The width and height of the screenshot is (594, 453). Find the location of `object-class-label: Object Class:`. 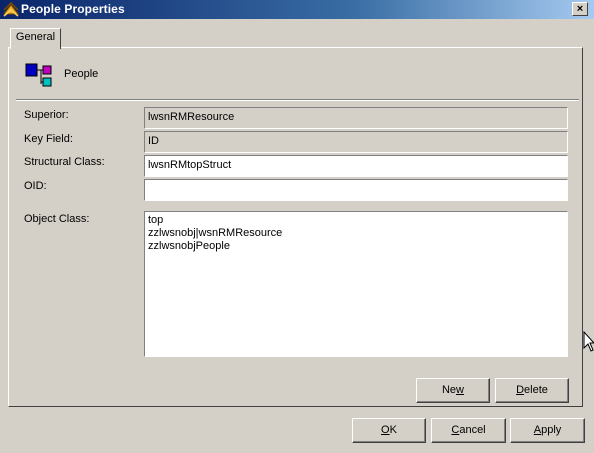

object-class-label: Object Class: is located at coordinates (57, 219).